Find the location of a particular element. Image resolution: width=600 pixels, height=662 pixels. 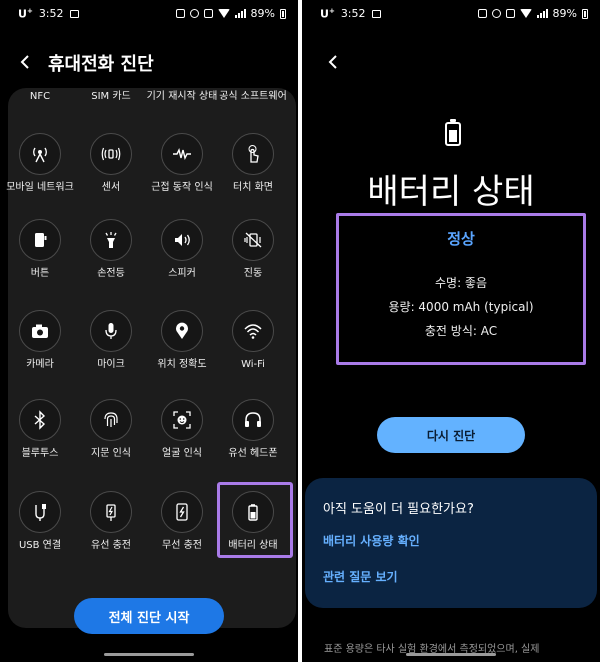

help-question: 아직 도움이 더 필요한가요? is located at coordinates (398, 509).